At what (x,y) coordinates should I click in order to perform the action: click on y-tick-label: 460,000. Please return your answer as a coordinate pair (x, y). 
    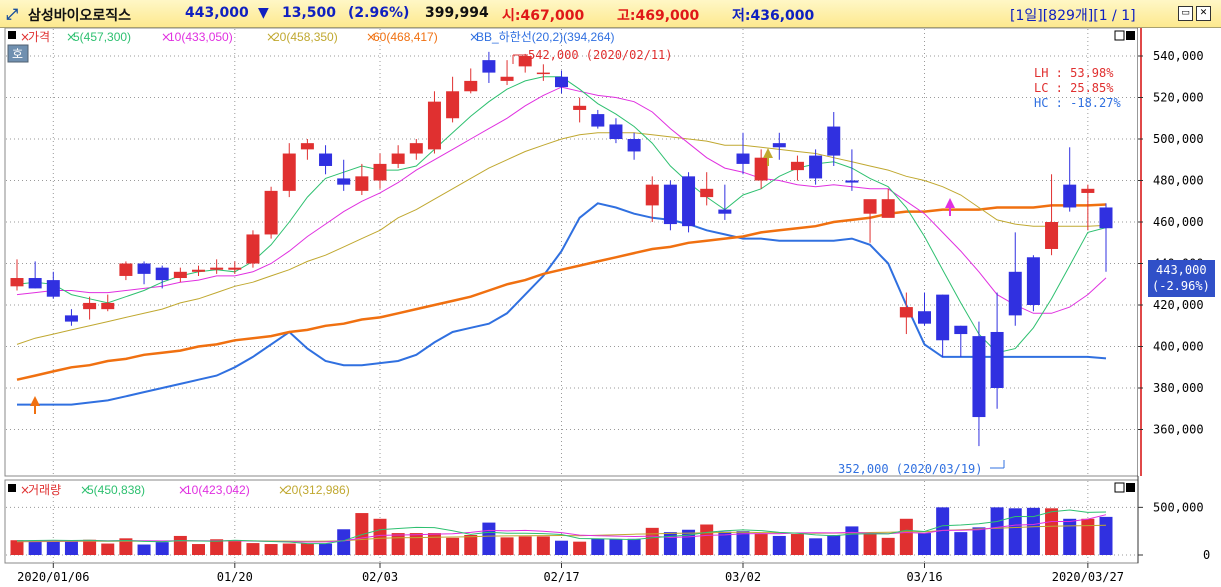
    Looking at the image, I should click on (1178, 222).